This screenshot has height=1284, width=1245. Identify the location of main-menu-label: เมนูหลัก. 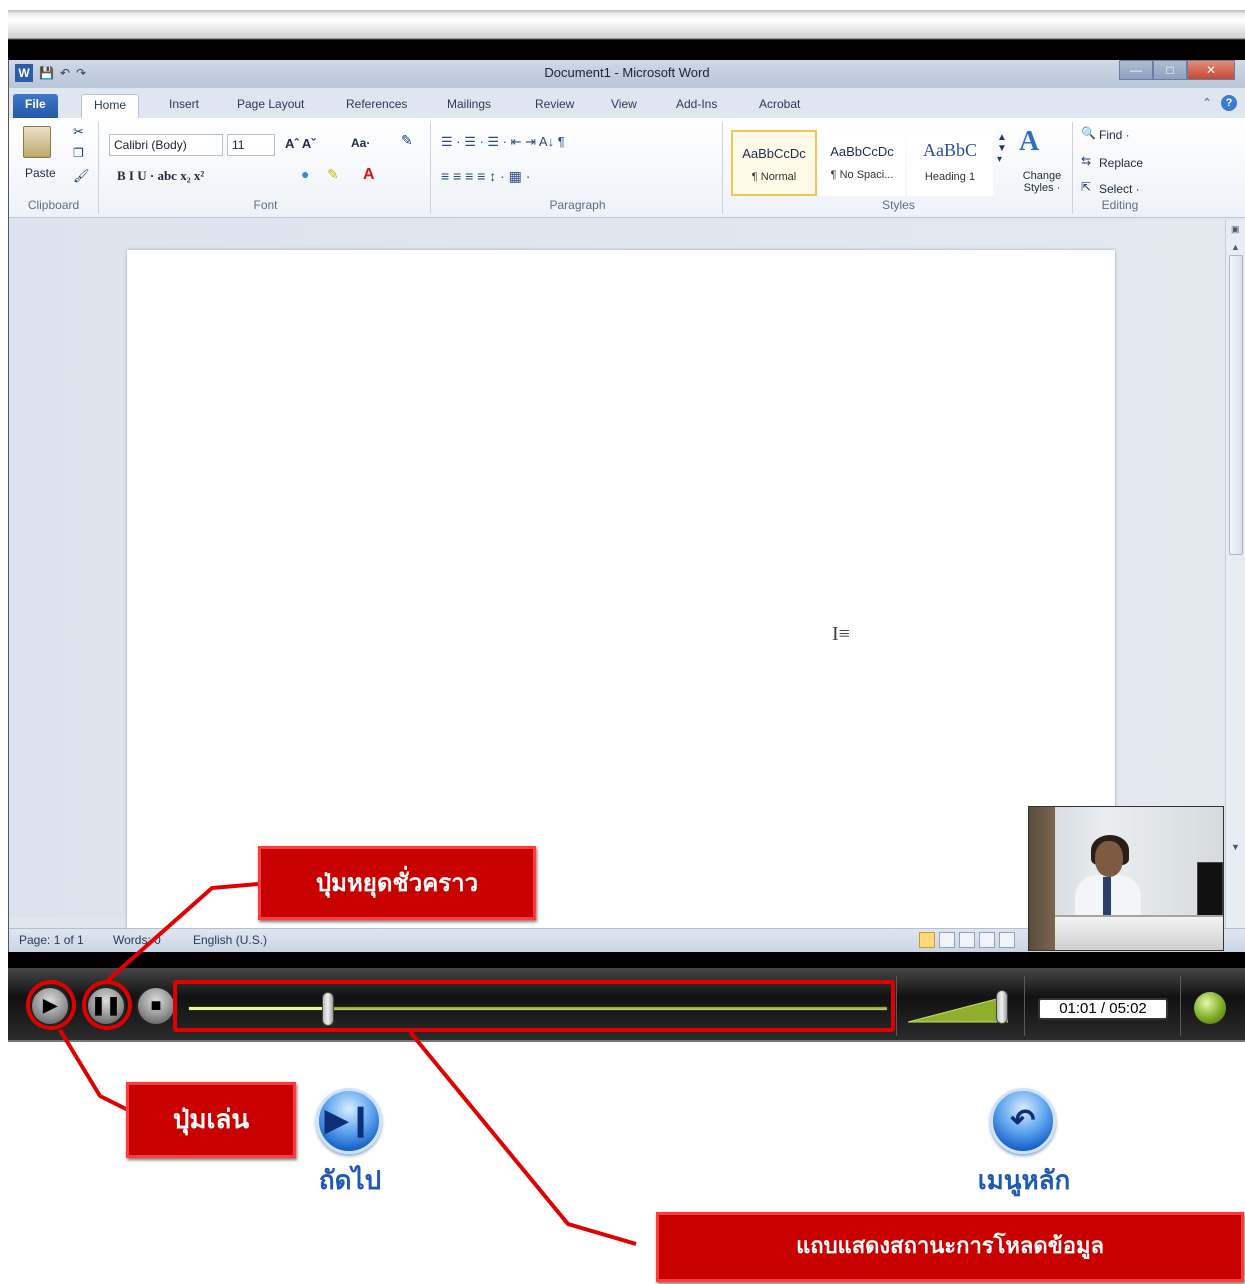
(1024, 1180).